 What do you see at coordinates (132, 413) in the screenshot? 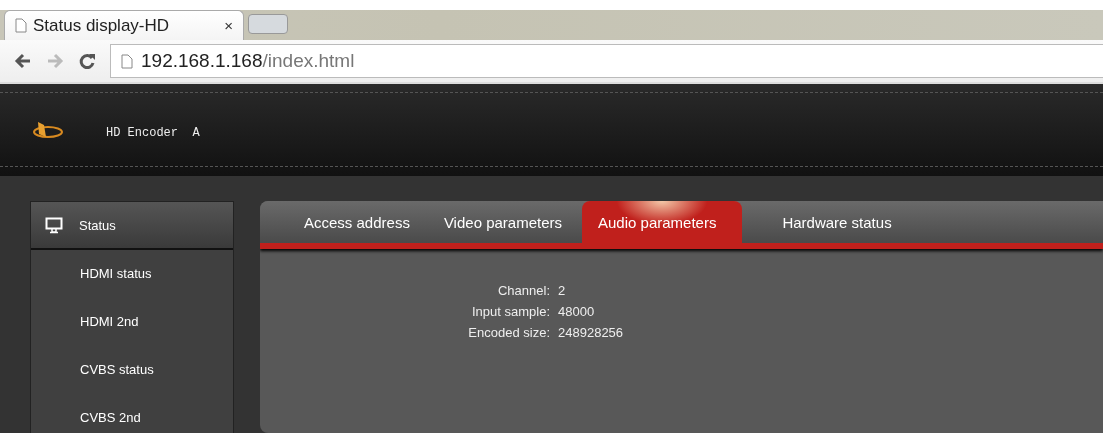
I see `sidebar-item: CVBS 2nd` at bounding box center [132, 413].